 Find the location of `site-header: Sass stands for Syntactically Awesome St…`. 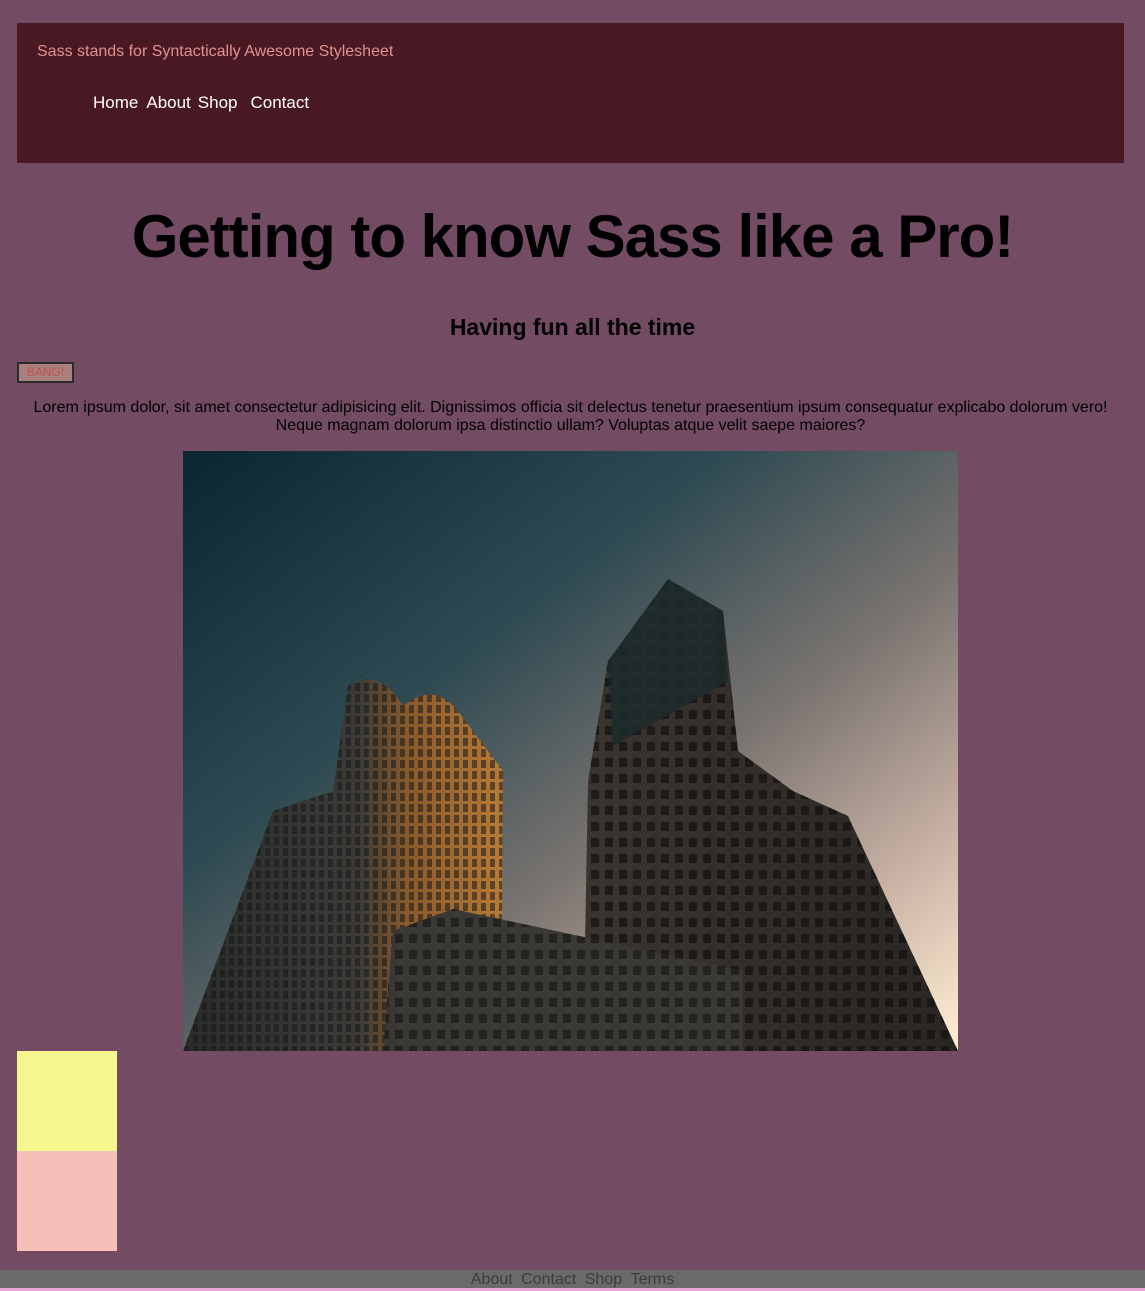

site-header: Sass stands for Syntactically Awesome St… is located at coordinates (570, 93).